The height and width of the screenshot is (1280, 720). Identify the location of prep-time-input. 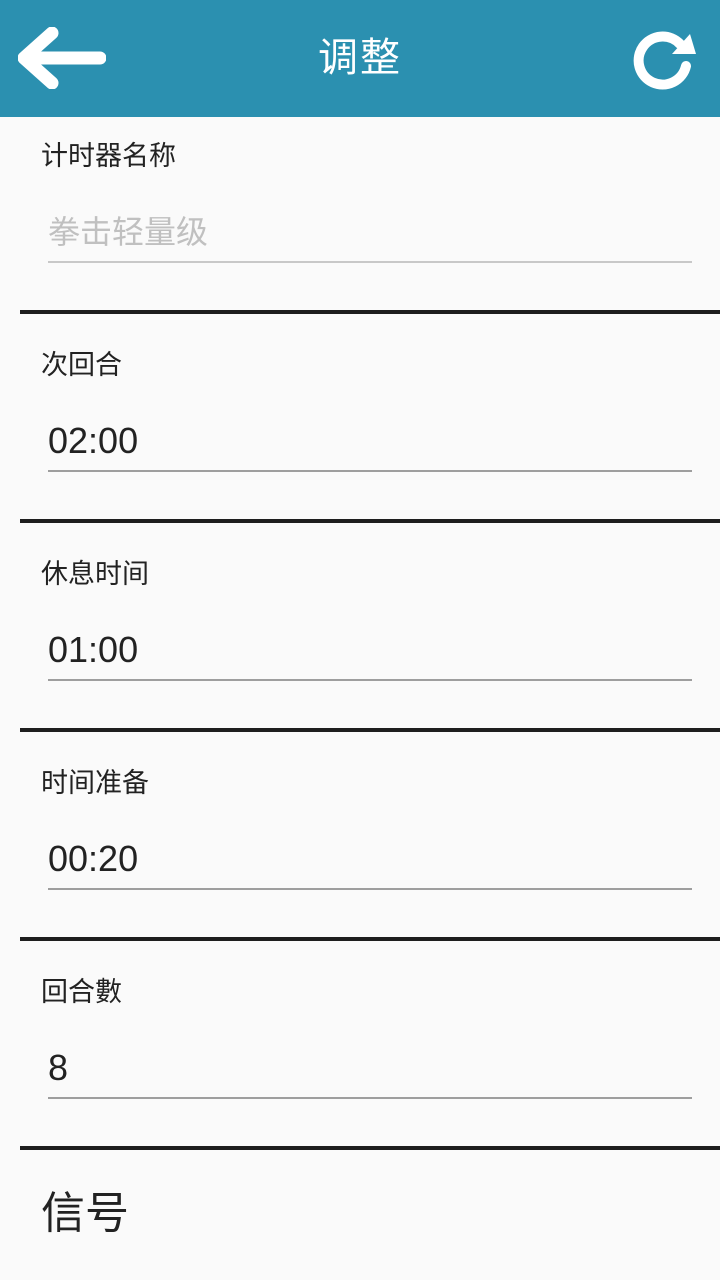
(370, 860).